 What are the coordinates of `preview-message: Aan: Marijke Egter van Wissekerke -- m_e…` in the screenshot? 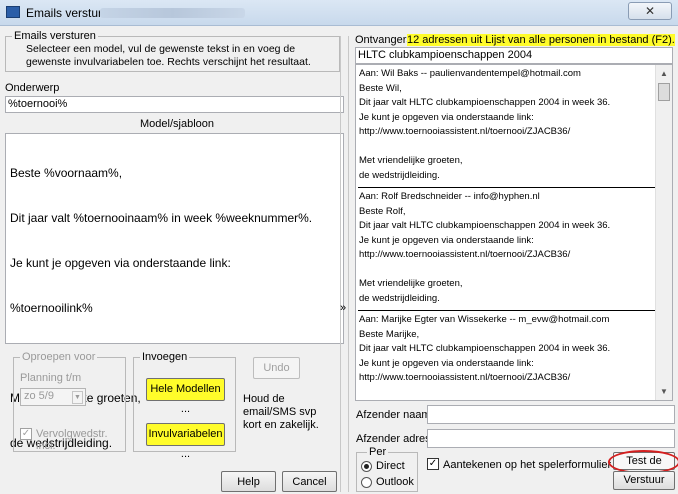 It's located at (514, 350).